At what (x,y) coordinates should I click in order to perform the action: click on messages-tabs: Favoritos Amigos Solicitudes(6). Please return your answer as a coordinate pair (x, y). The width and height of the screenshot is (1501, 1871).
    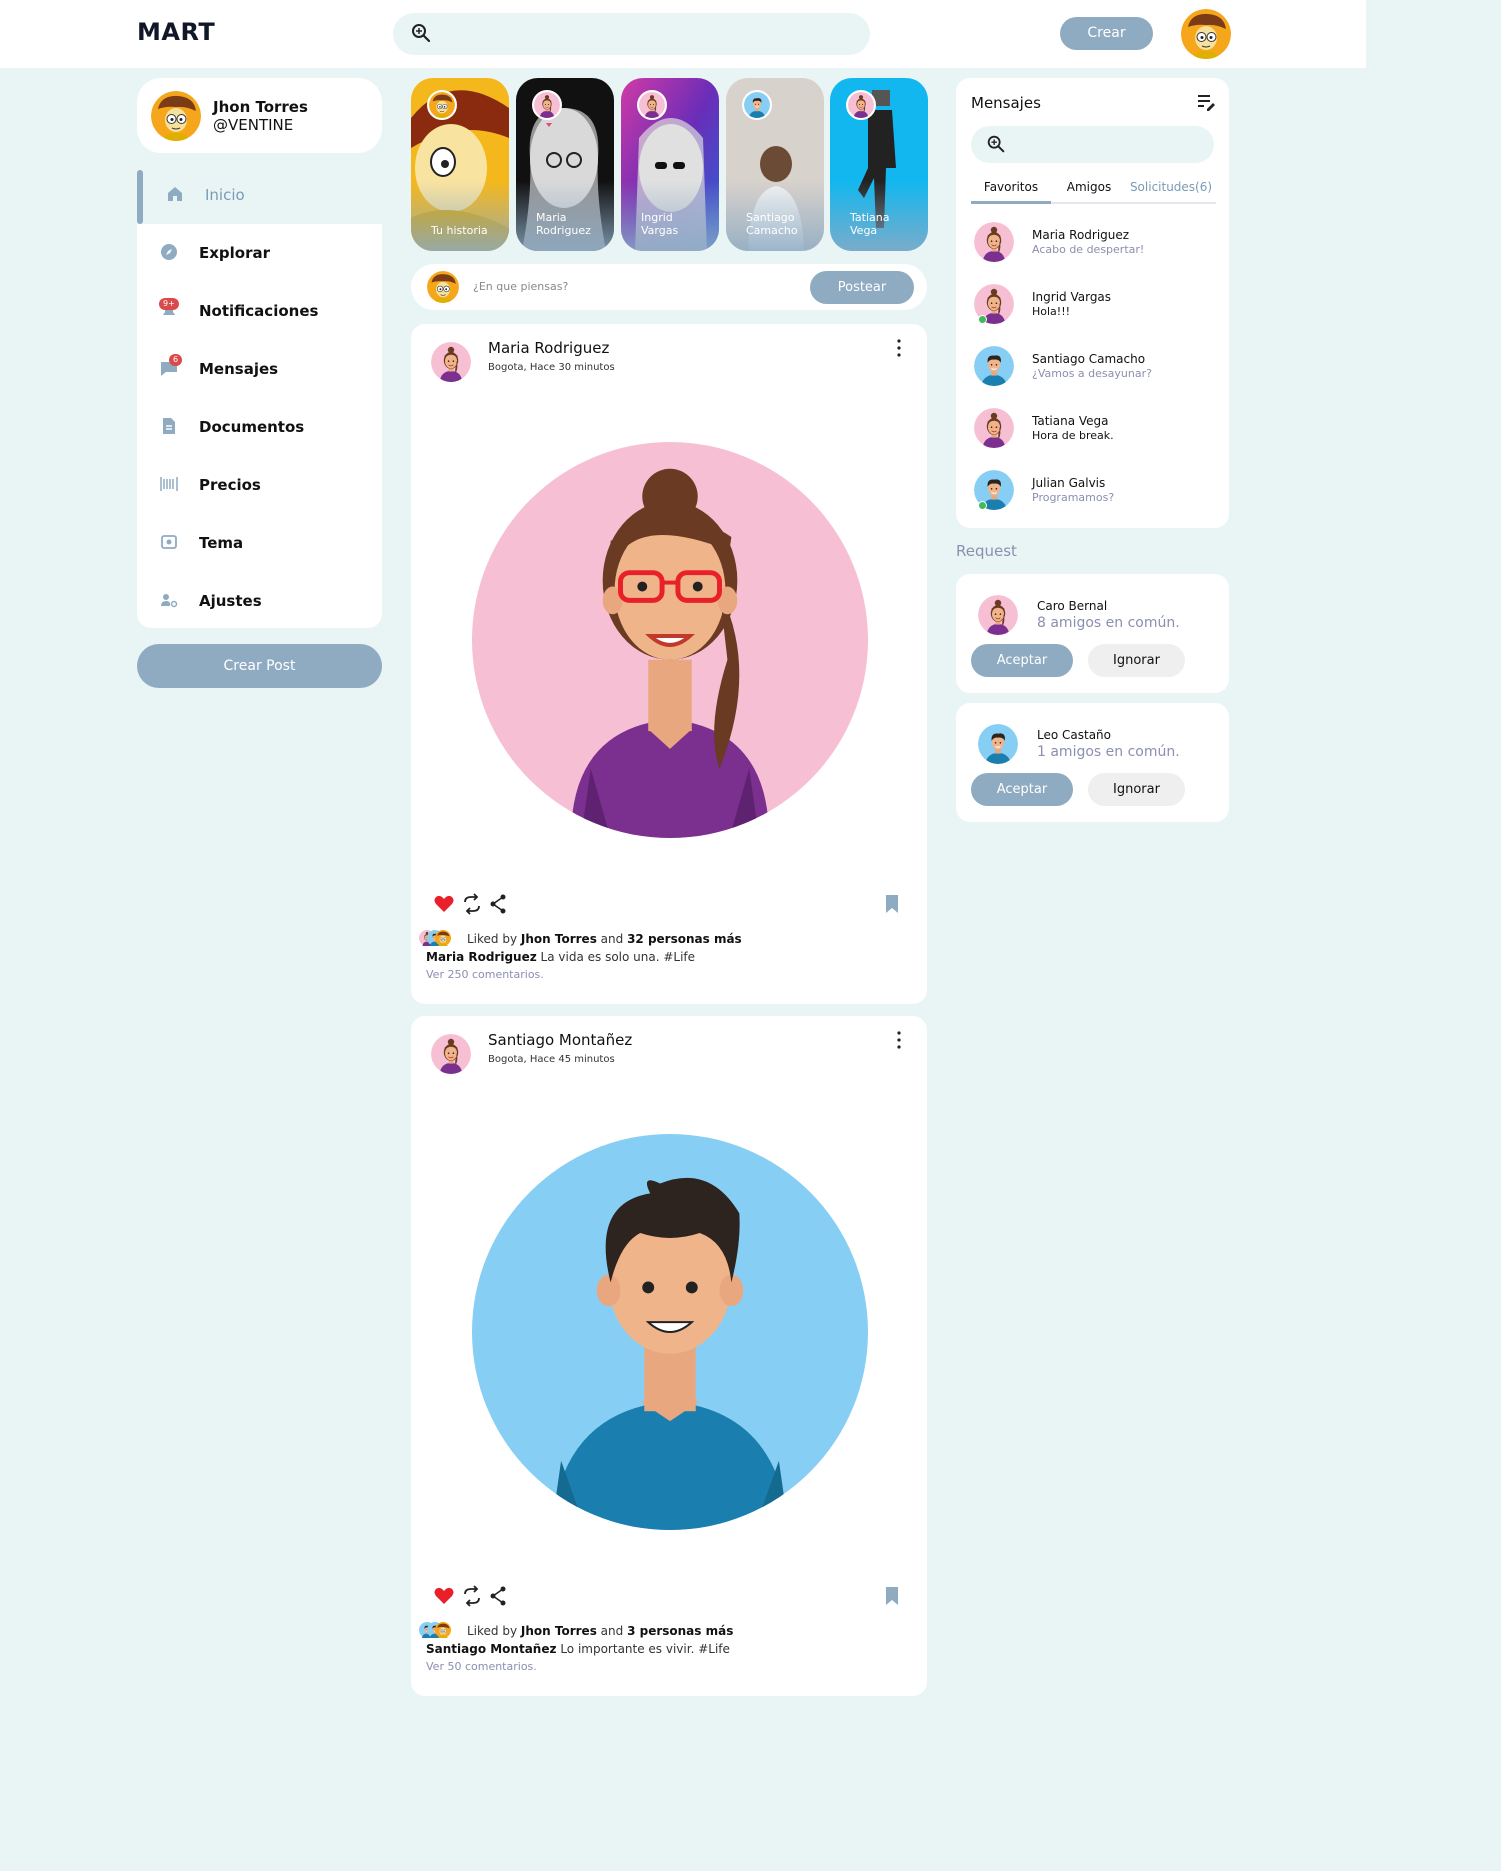
    Looking at the image, I should click on (1093, 191).